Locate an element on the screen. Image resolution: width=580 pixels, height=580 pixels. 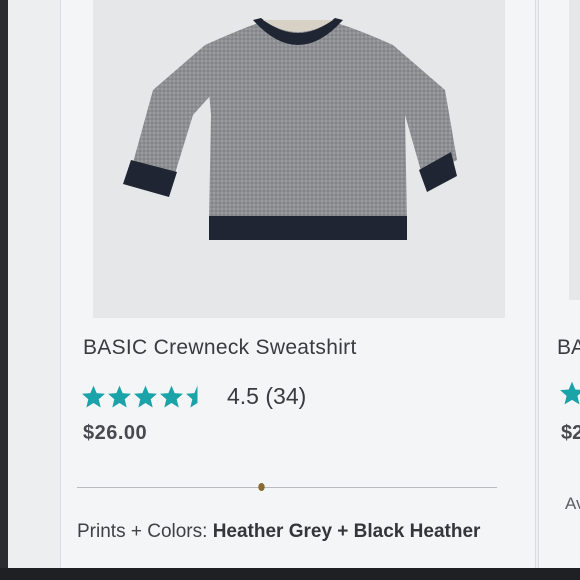
next-product-price: $2 is located at coordinates (570, 433).